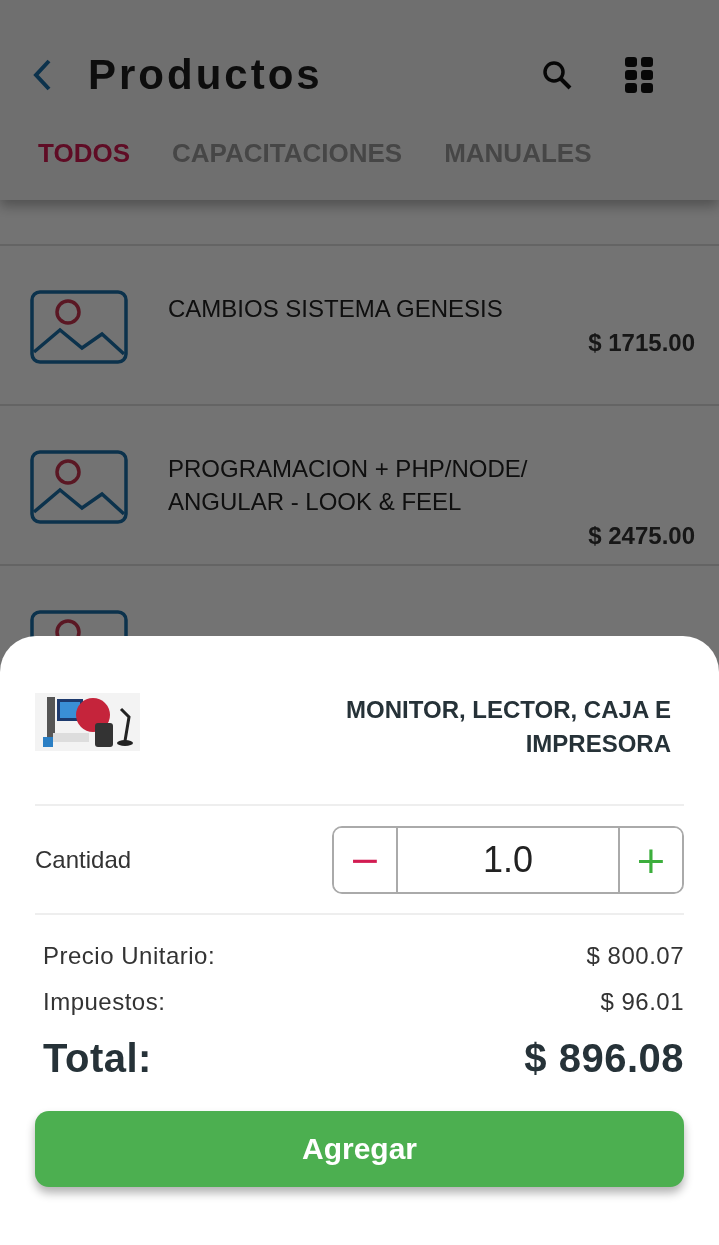  I want to click on product-title: MONITOR, LECTOR, CAJA E IMPRESORA, so click(508, 727).